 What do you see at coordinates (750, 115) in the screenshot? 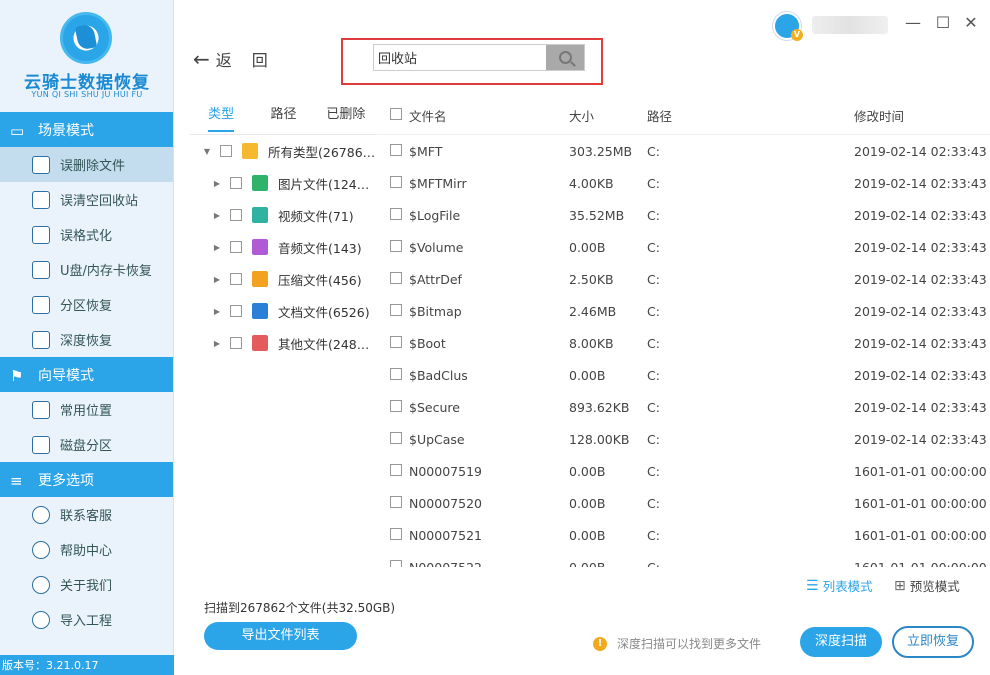
I see `column-header-path: 路径` at bounding box center [750, 115].